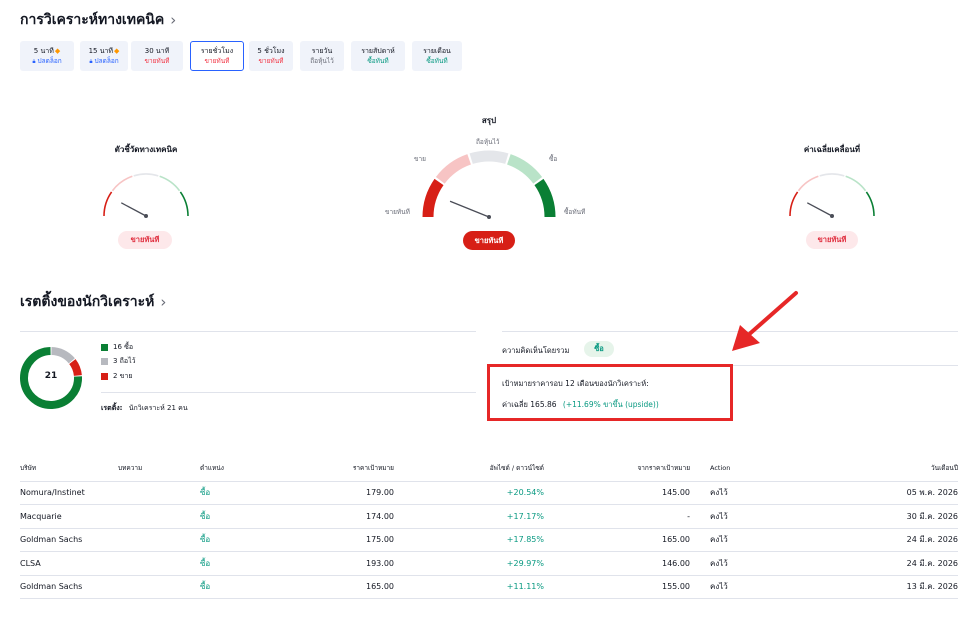 The image size is (962, 620). I want to click on col-position: ตำแหน่ง, so click(240, 468).